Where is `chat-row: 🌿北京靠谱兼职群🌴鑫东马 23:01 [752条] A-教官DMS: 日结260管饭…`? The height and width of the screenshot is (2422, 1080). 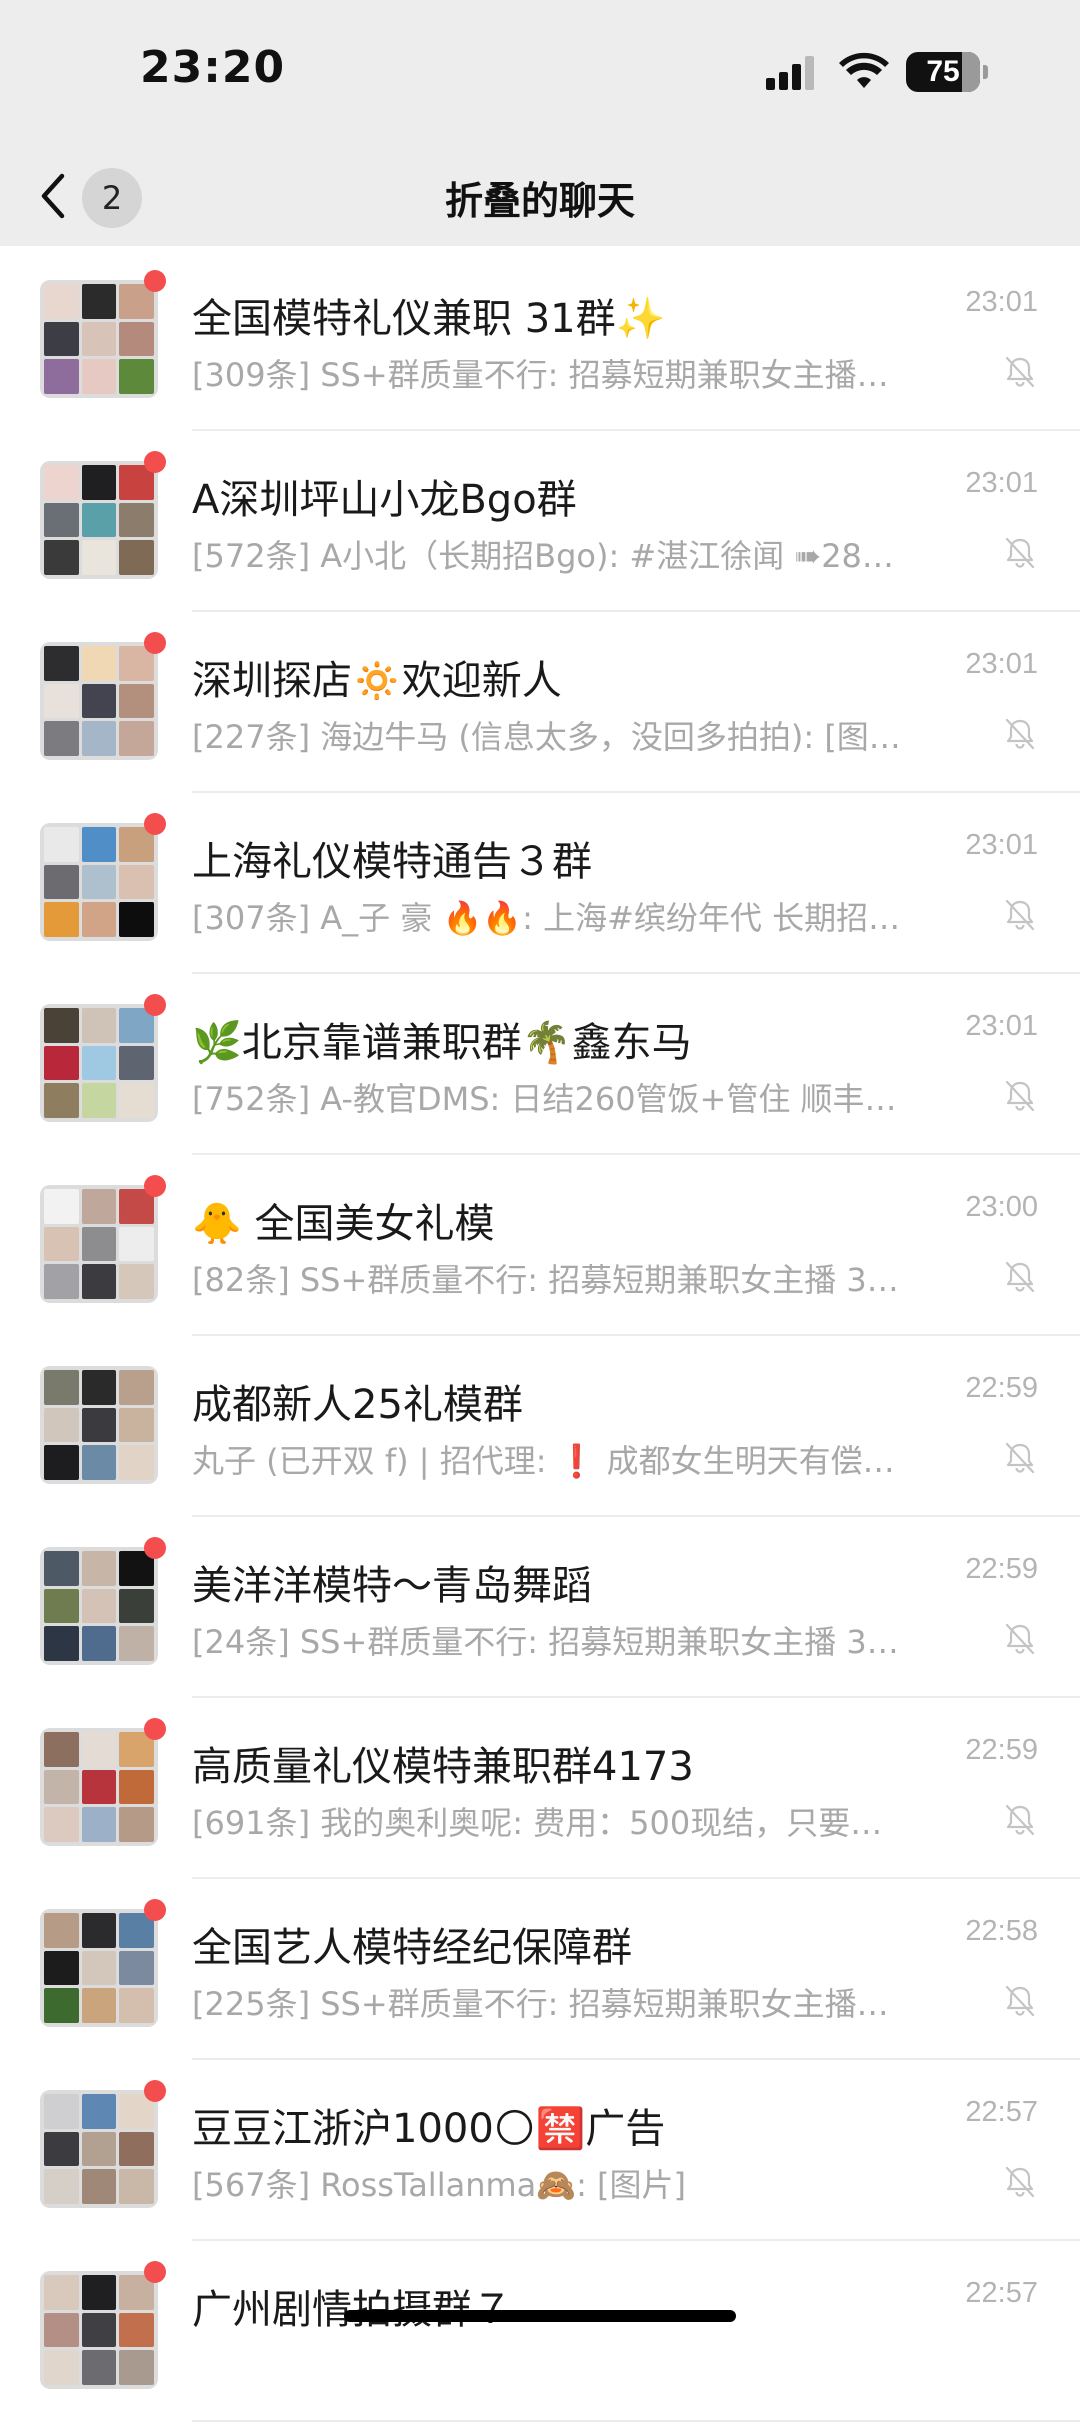 chat-row: 🌿北京靠谱兼职群🌴鑫东马 23:01 [752条] A-教官DMS: 日结260管饭… is located at coordinates (540, 1064).